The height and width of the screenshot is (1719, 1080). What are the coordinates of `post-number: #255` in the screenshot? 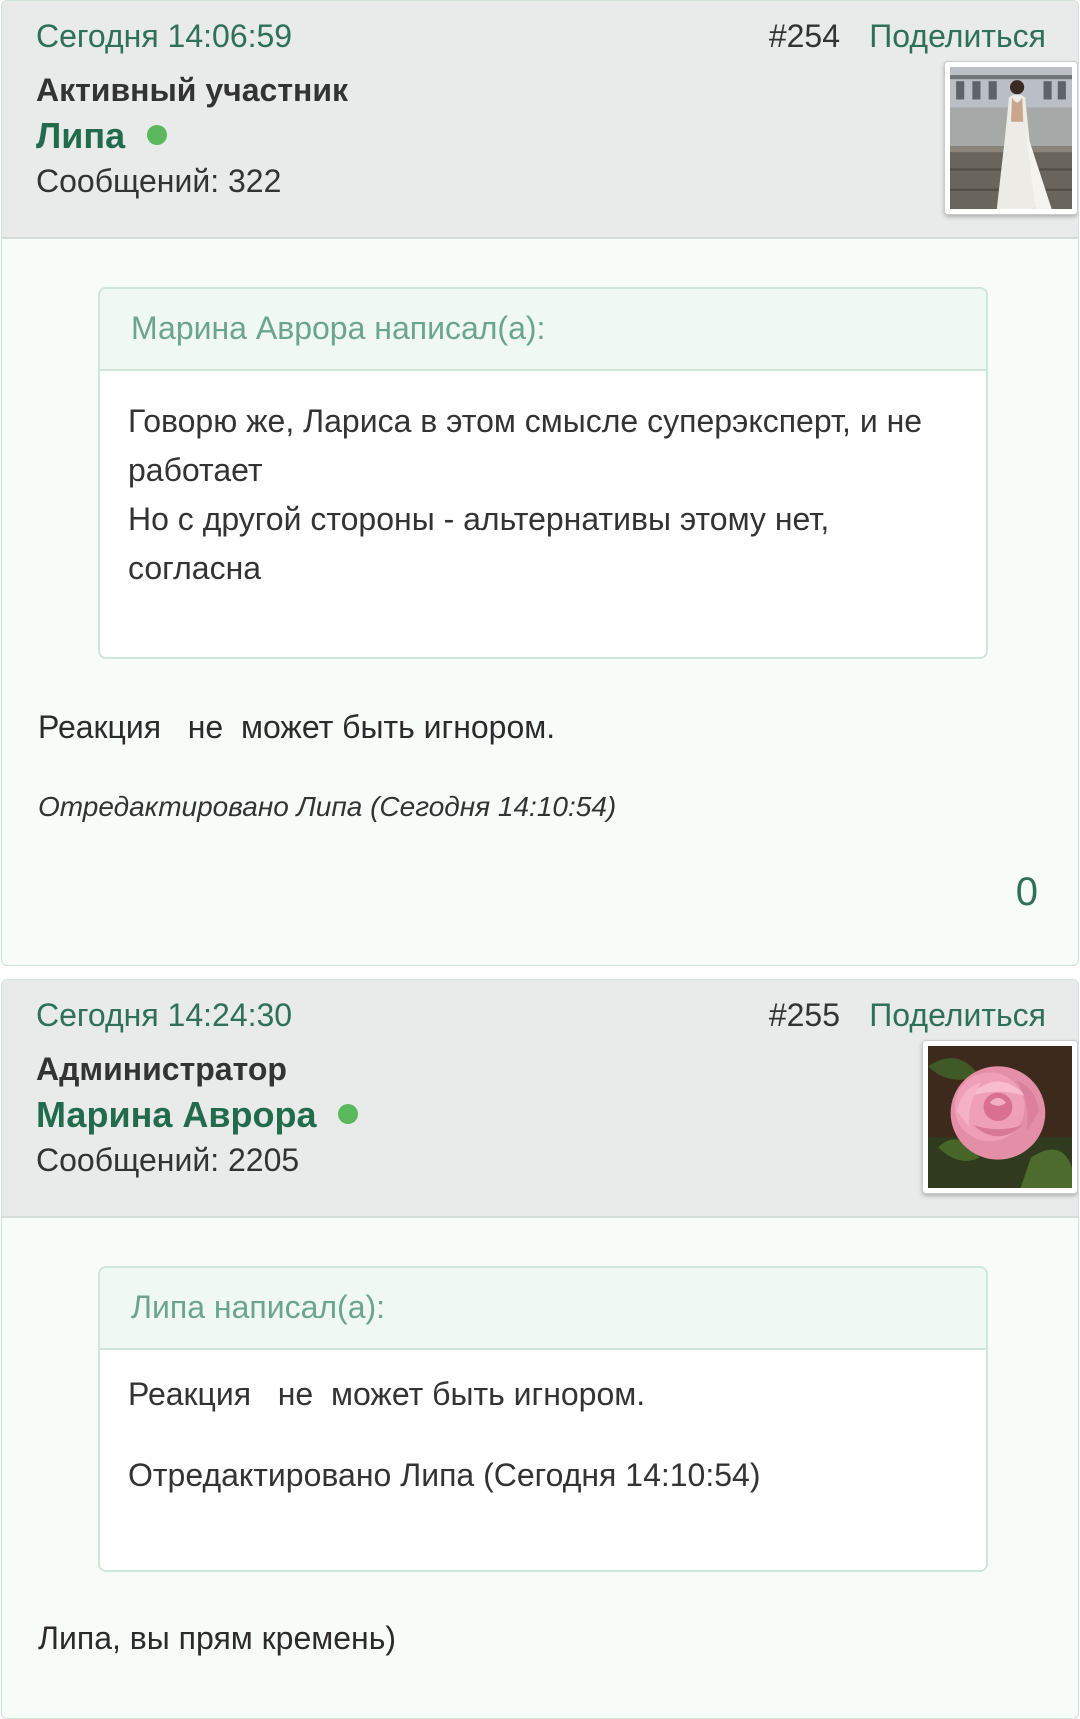 It's located at (804, 1015).